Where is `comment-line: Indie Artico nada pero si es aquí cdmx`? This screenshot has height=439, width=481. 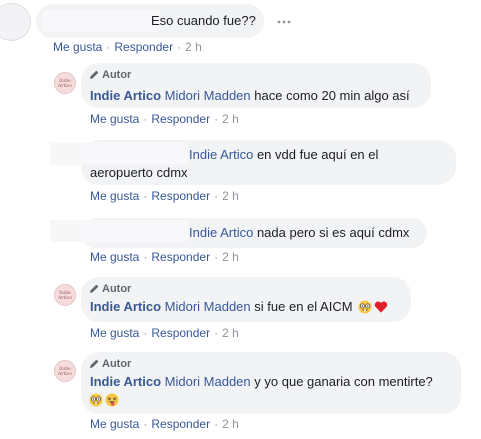
comment-line: Indie Artico nada pero si es aquí cdmx is located at coordinates (299, 233).